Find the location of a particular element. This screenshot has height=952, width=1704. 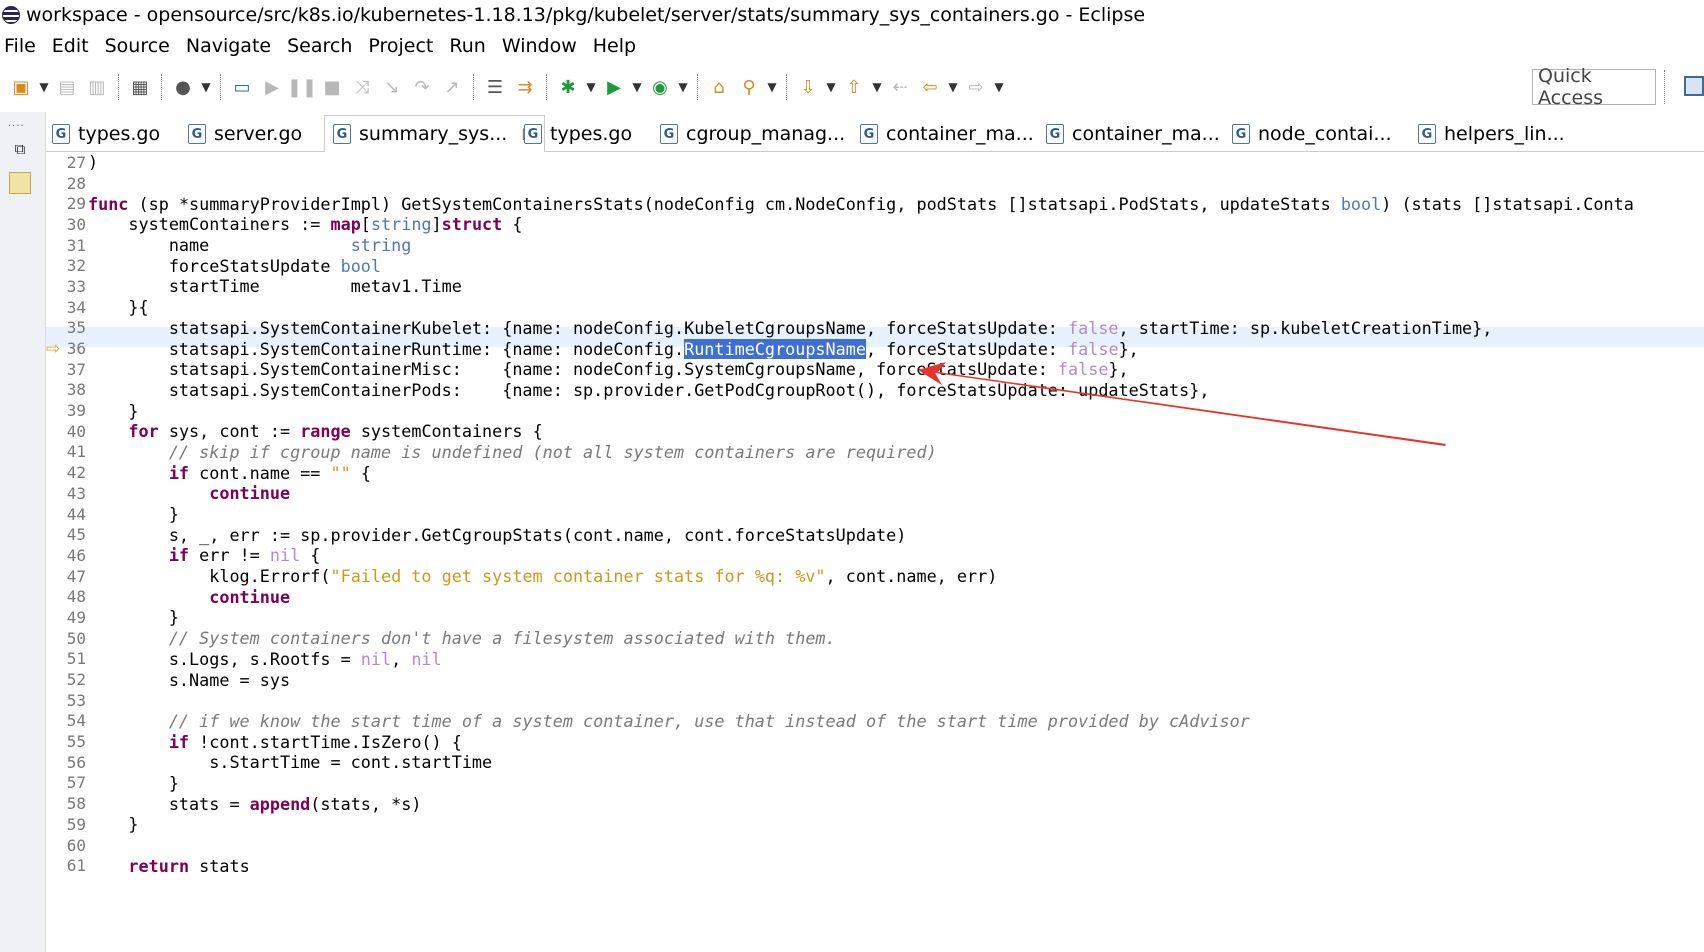

code-line: 33 startTime metav1.Time is located at coordinates (875, 286).